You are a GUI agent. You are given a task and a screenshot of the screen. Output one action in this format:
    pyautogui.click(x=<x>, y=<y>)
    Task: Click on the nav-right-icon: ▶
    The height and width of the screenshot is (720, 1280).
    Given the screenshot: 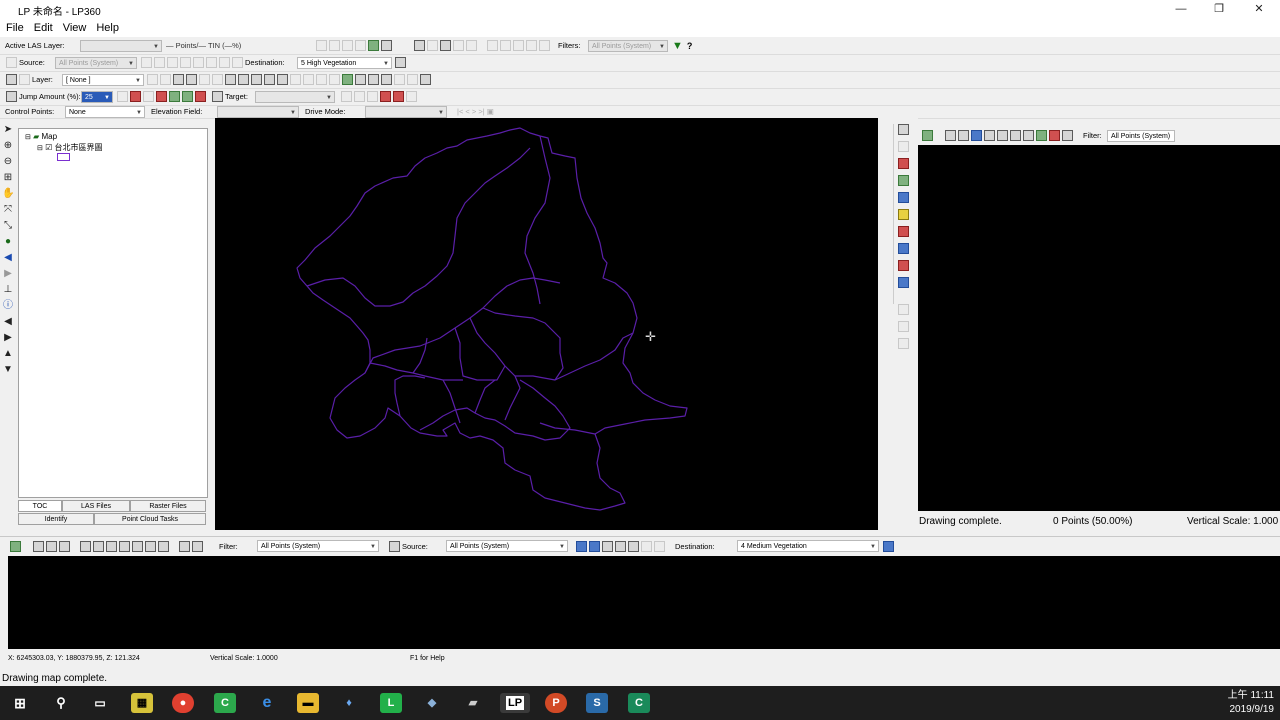 What is the action you would take?
    pyautogui.click(x=8, y=338)
    